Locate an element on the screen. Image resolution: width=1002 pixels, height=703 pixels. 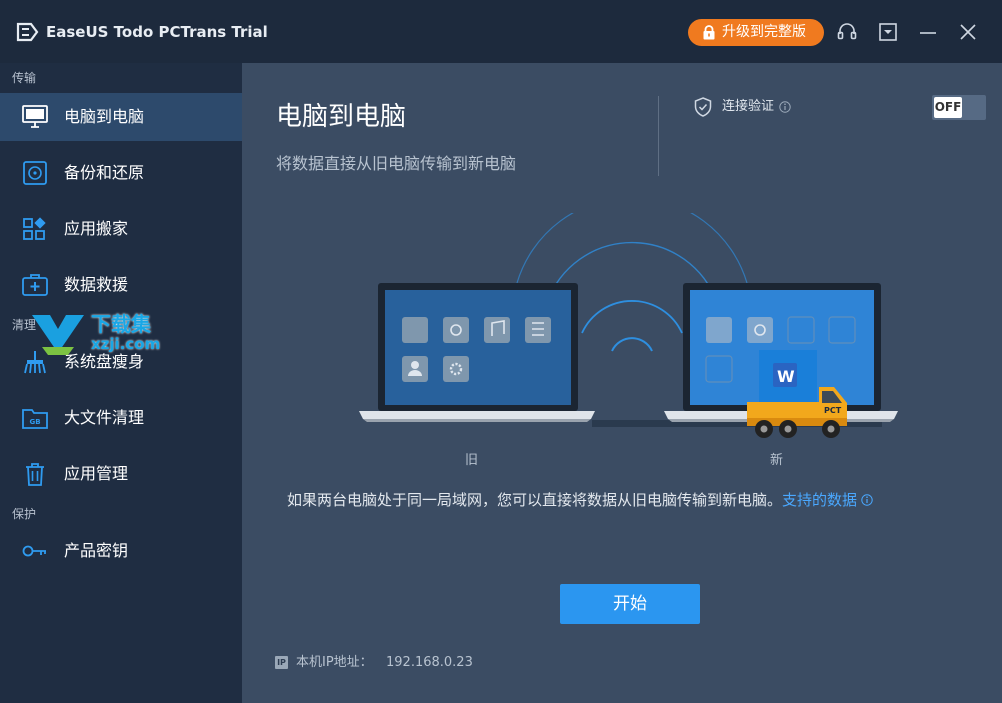
ip-address-label: 本机IP地址： is located at coordinates (334, 662).